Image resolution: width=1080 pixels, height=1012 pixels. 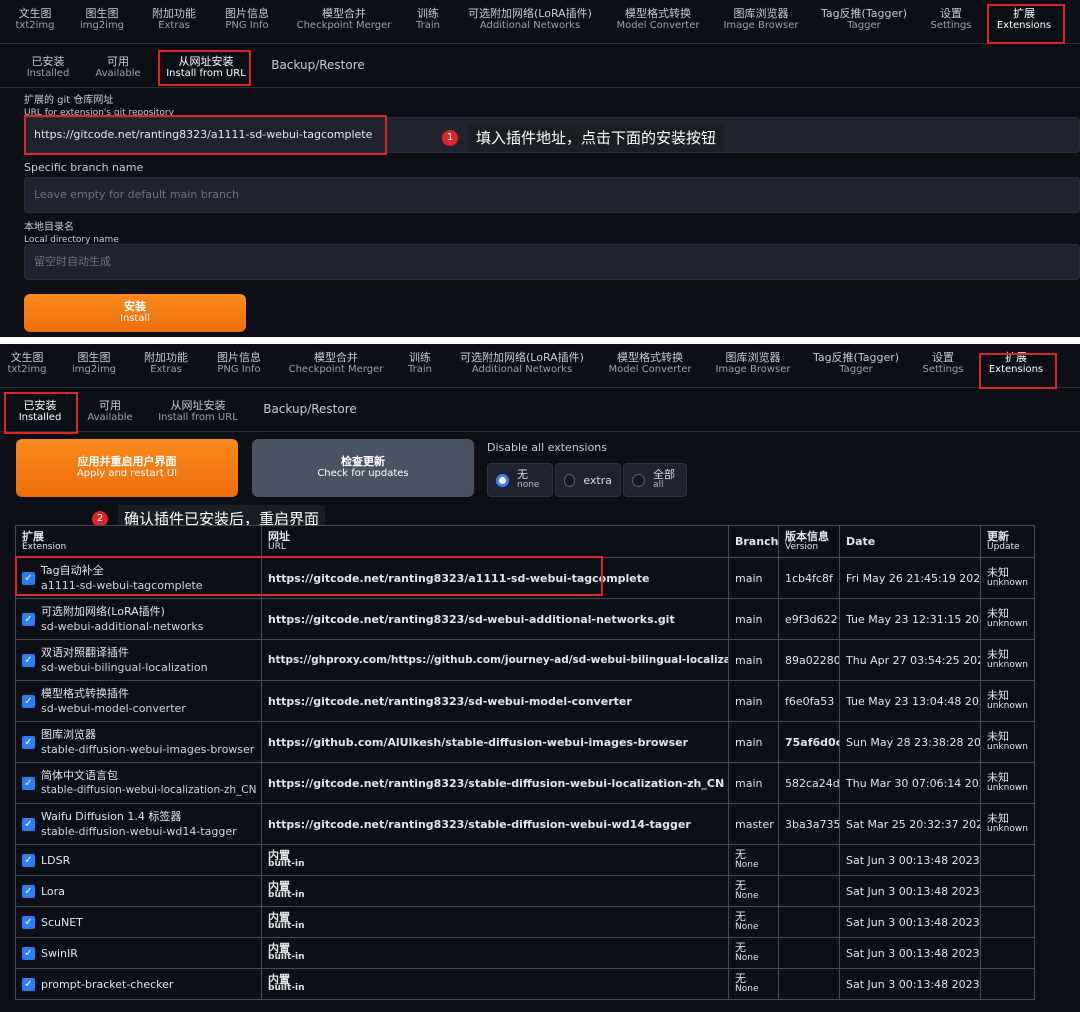 I want to click on extension-title: Tag自动补全, so click(x=72, y=570).